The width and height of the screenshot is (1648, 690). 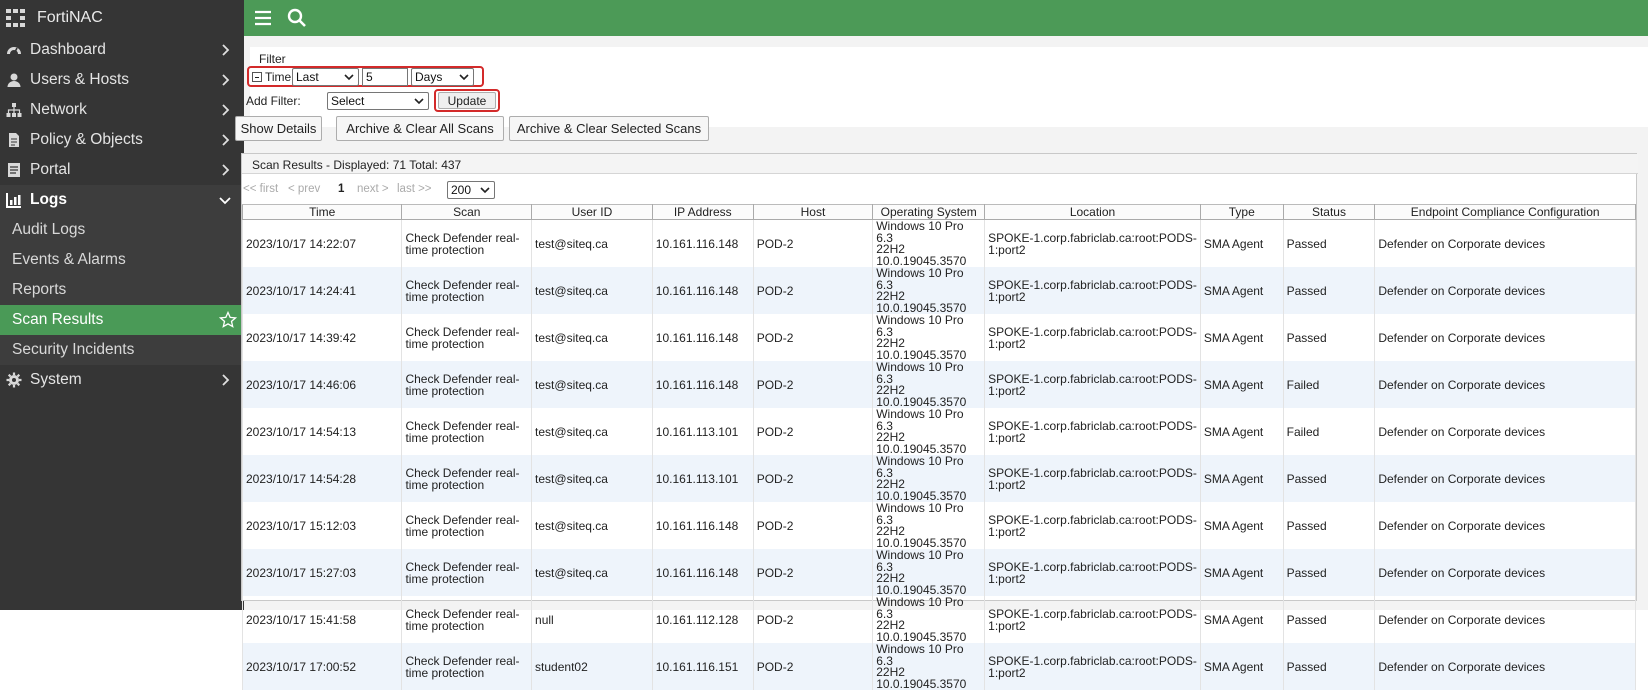 I want to click on search-icon, so click(x=297, y=18).